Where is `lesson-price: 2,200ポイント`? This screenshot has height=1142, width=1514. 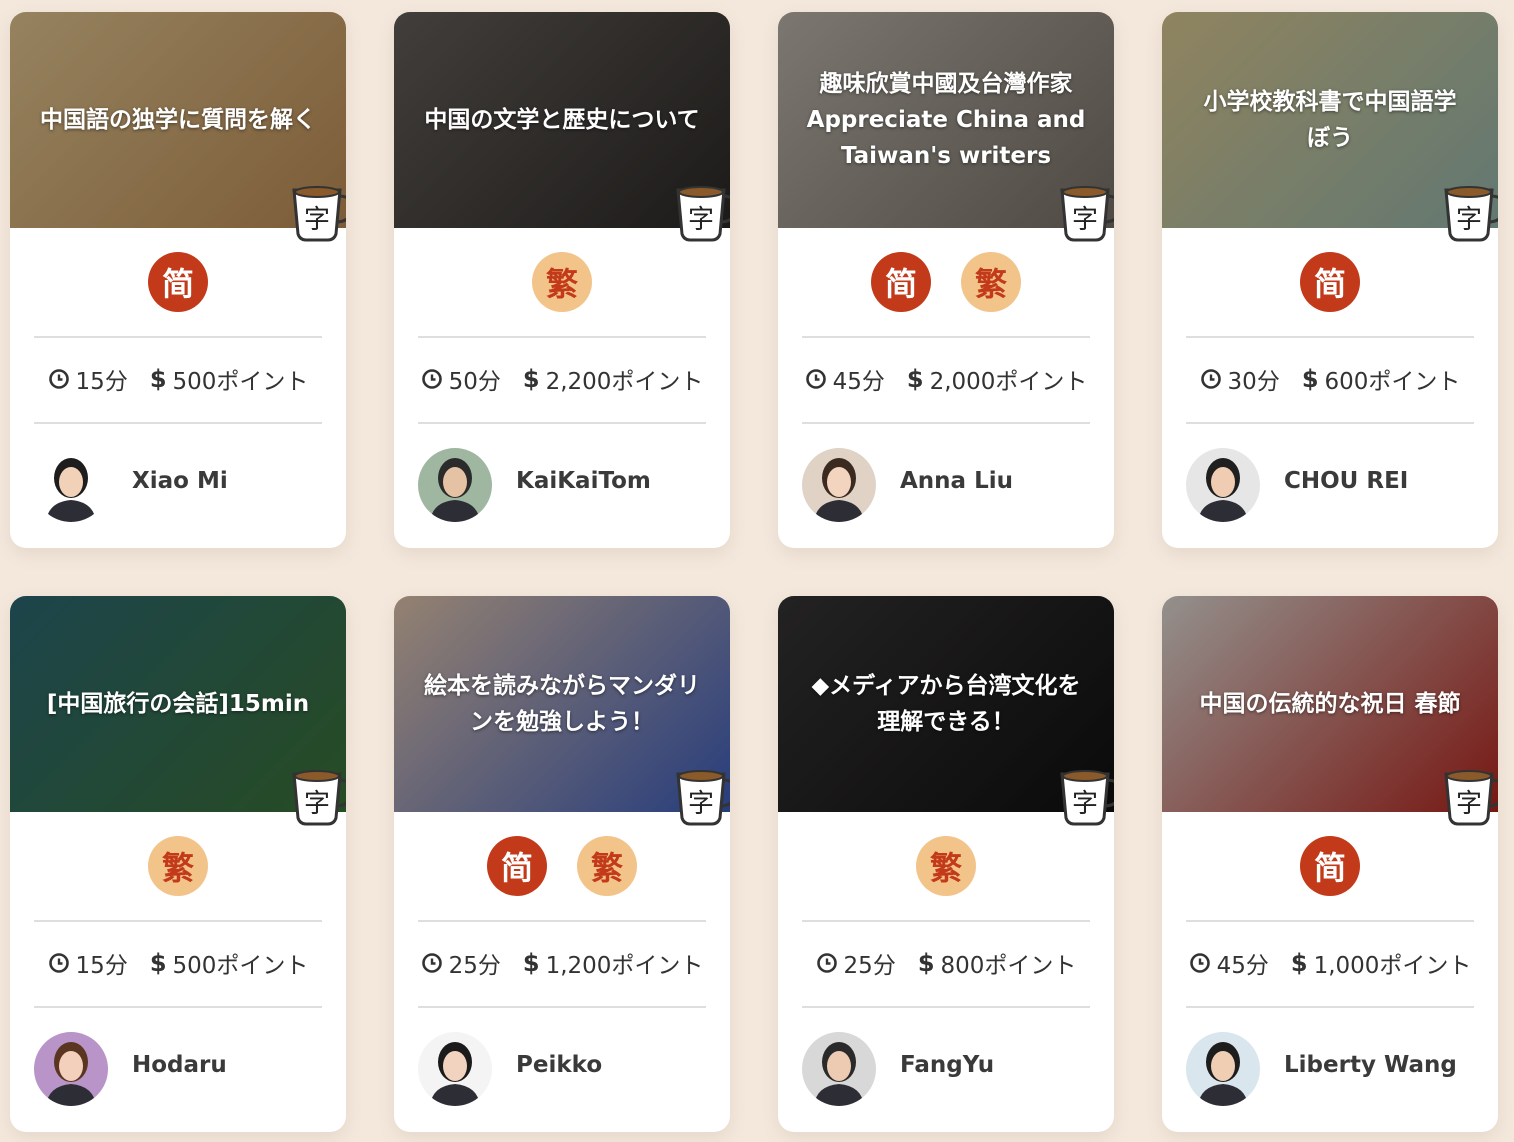 lesson-price: 2,200ポイント is located at coordinates (624, 382).